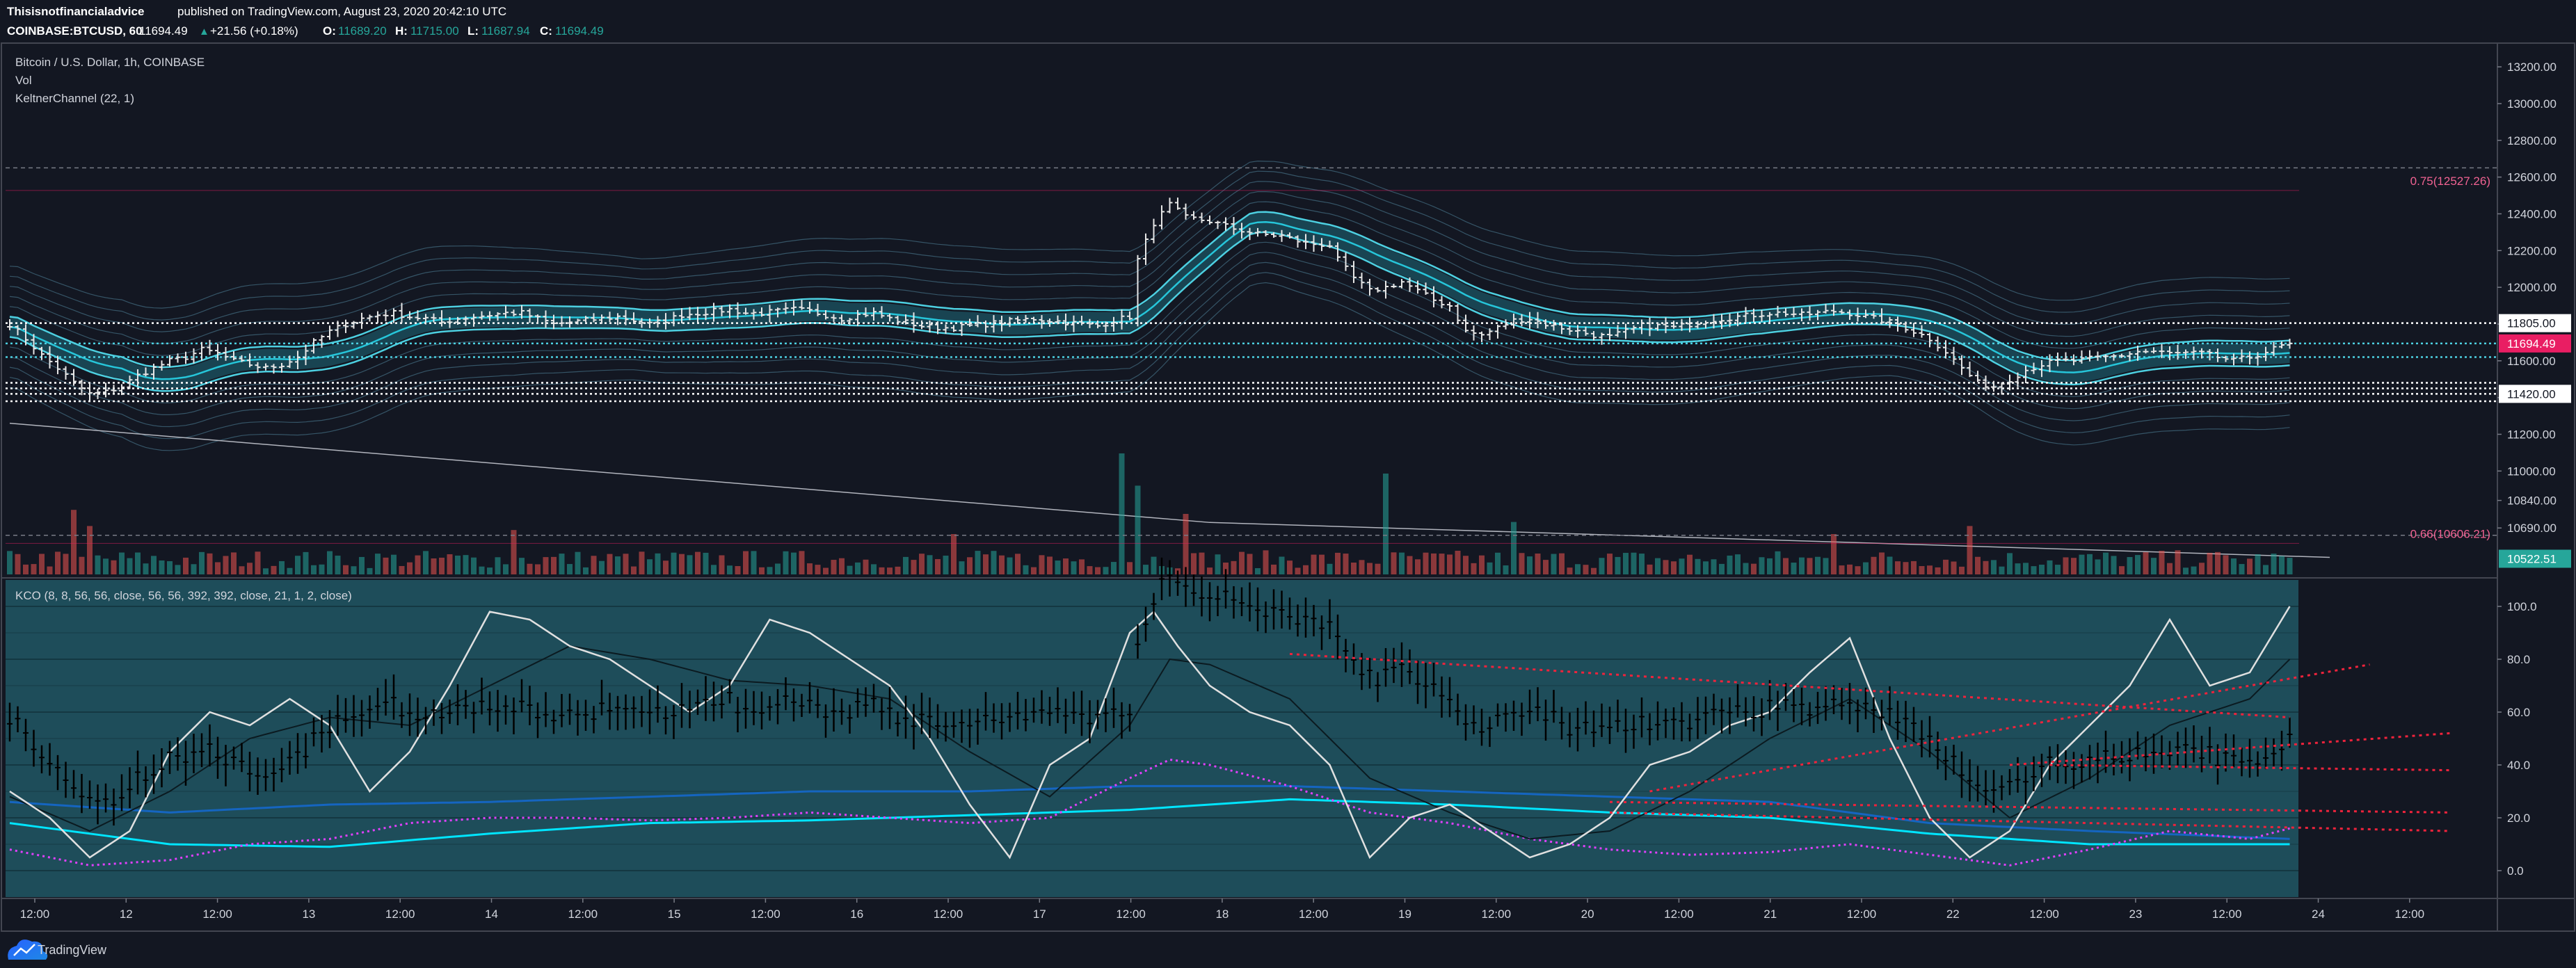 The height and width of the screenshot is (968, 2576). Describe the element at coordinates (2518, 765) in the screenshot. I see `osc-tick-label: 40.0` at that location.